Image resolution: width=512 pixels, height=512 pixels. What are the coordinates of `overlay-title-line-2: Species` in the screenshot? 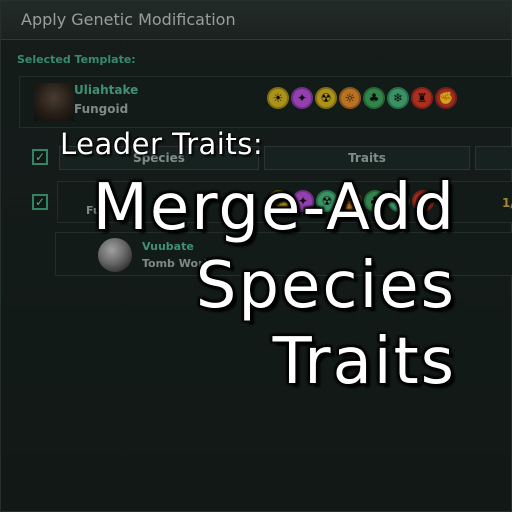 It's located at (325, 286).